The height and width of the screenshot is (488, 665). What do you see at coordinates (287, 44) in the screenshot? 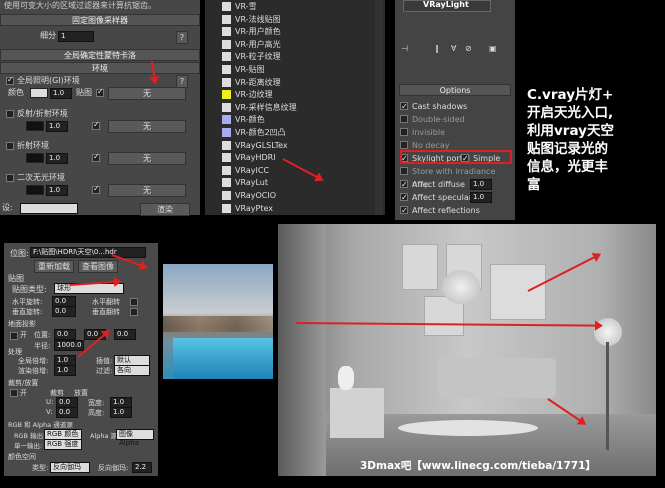
I see `map-list-item: VR-用户高光` at bounding box center [287, 44].